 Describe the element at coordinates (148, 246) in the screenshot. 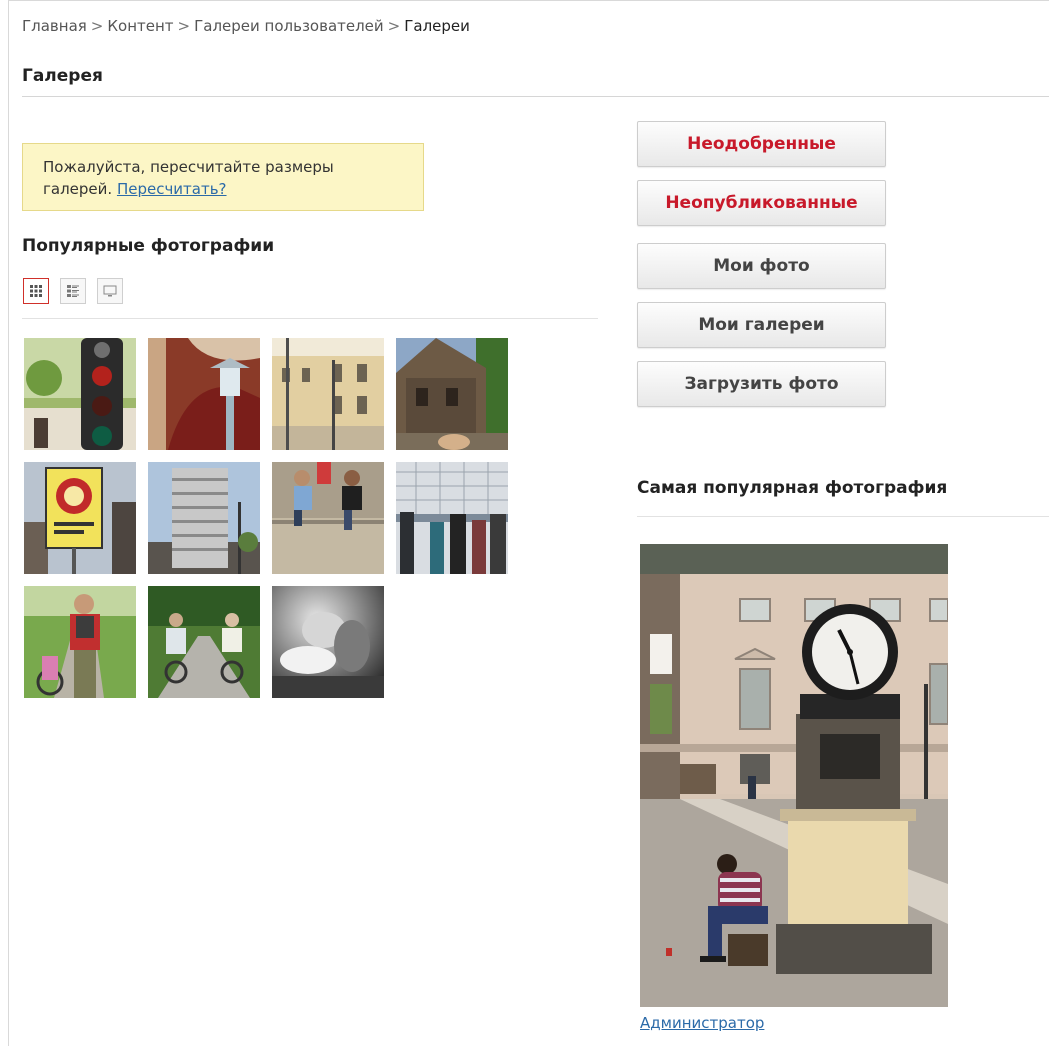

I see `popular-photos-title: Популярные фотографии` at that location.